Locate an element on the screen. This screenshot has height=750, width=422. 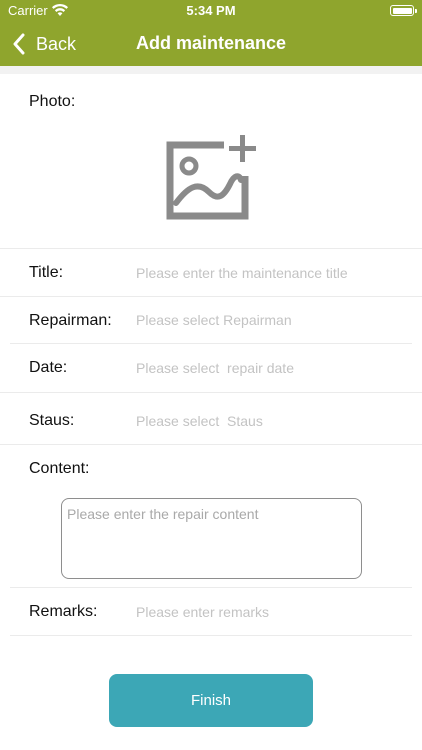
date-select: Please select repair date is located at coordinates (215, 368).